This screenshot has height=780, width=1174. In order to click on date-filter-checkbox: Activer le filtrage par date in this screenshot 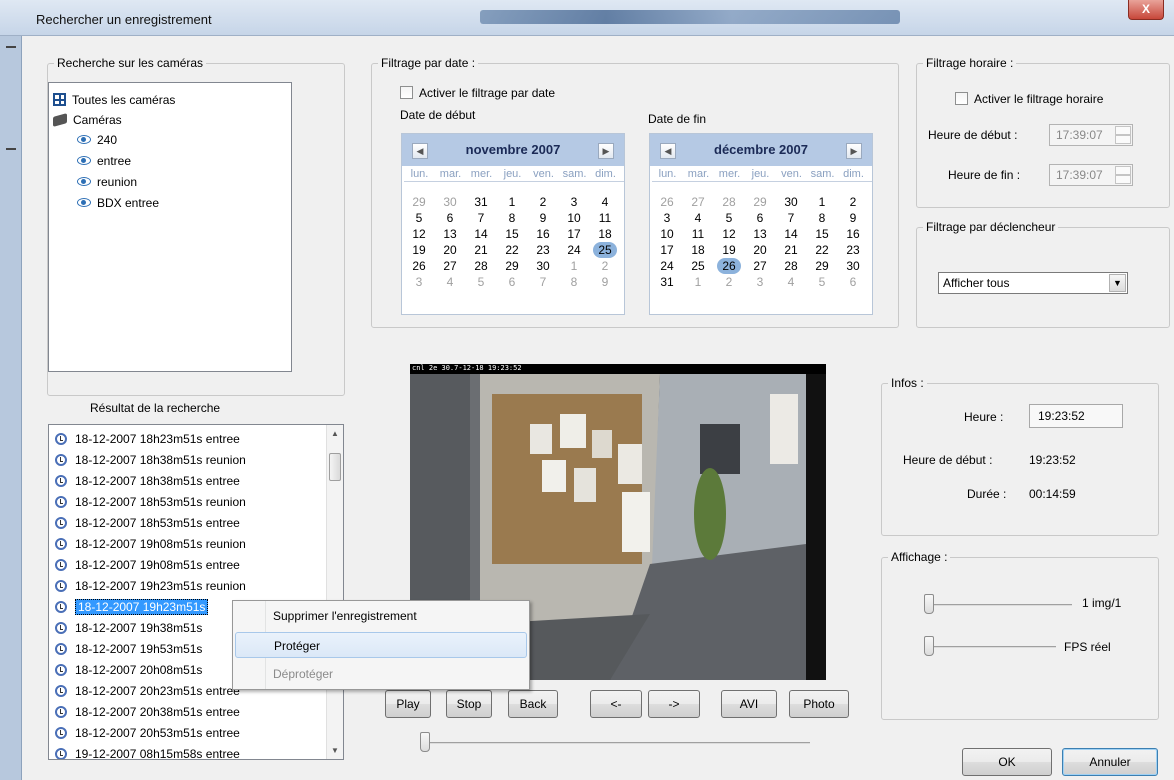, I will do `click(477, 93)`.